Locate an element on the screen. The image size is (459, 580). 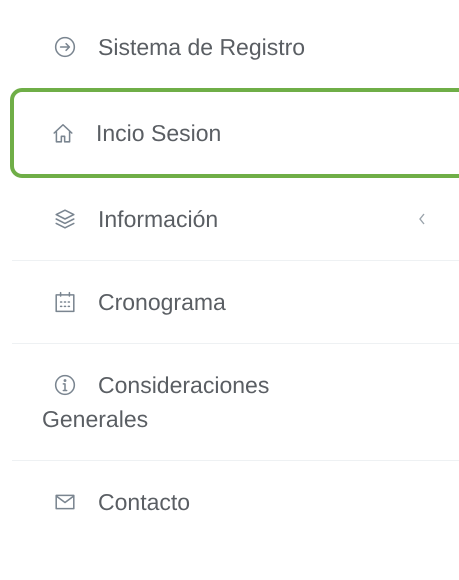
arrow-circle-icon is located at coordinates (65, 47).